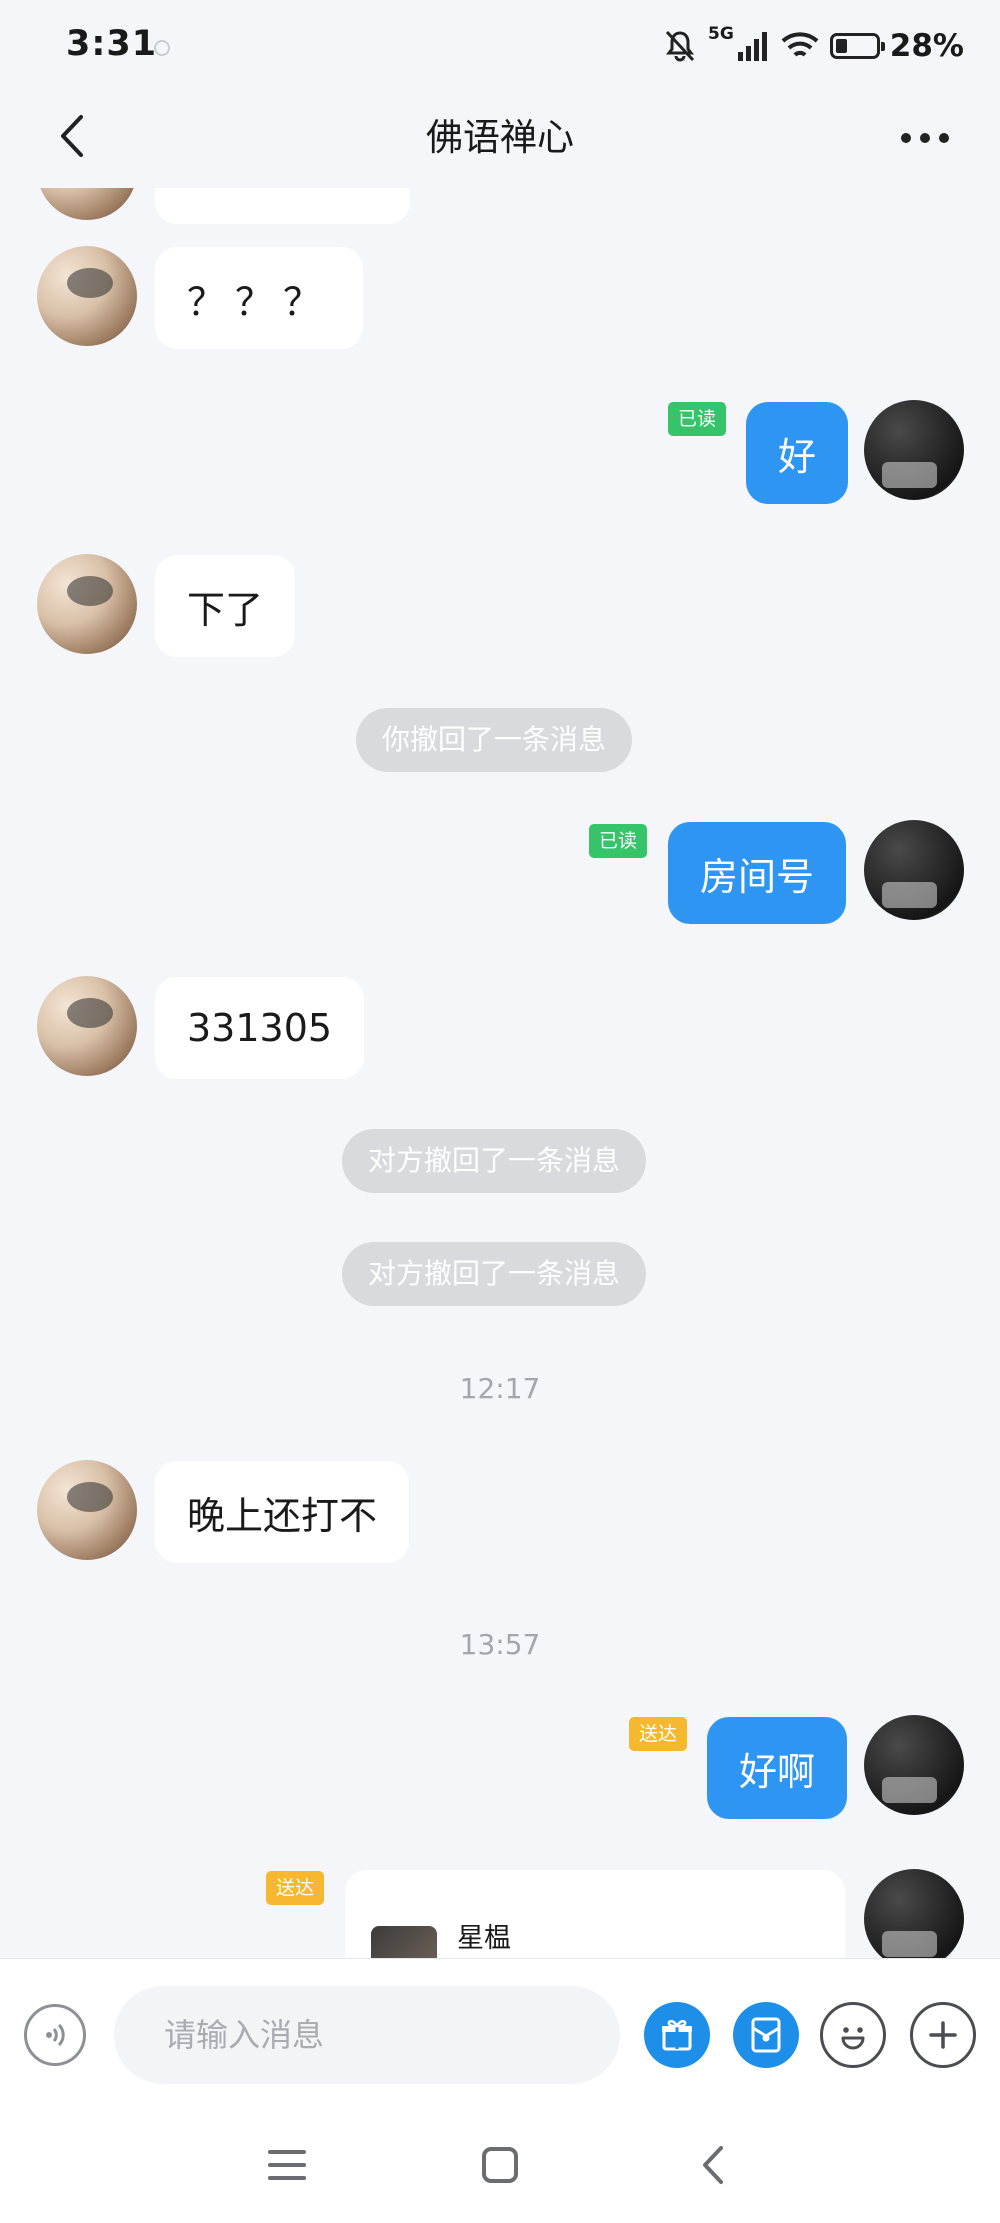  I want to click on menu-icon, so click(287, 2165).